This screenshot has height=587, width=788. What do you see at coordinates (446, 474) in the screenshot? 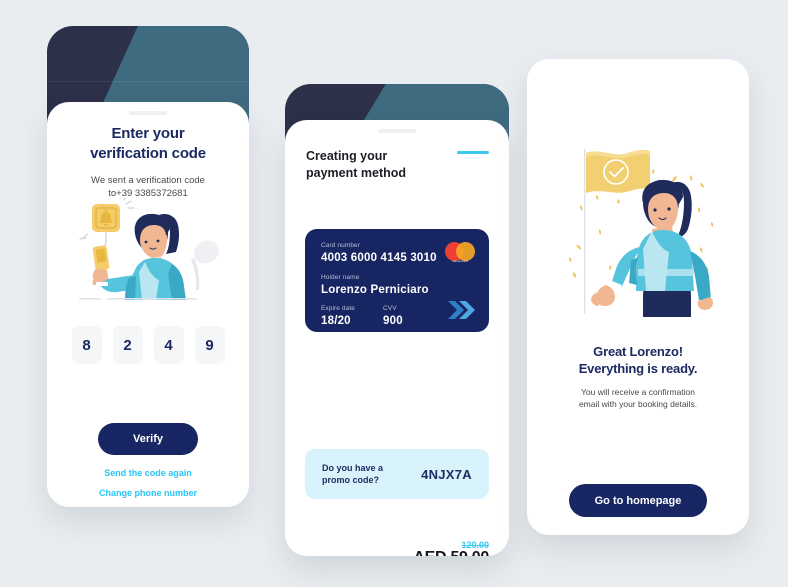
I see `promo-code-value: 4NJX7A` at bounding box center [446, 474].